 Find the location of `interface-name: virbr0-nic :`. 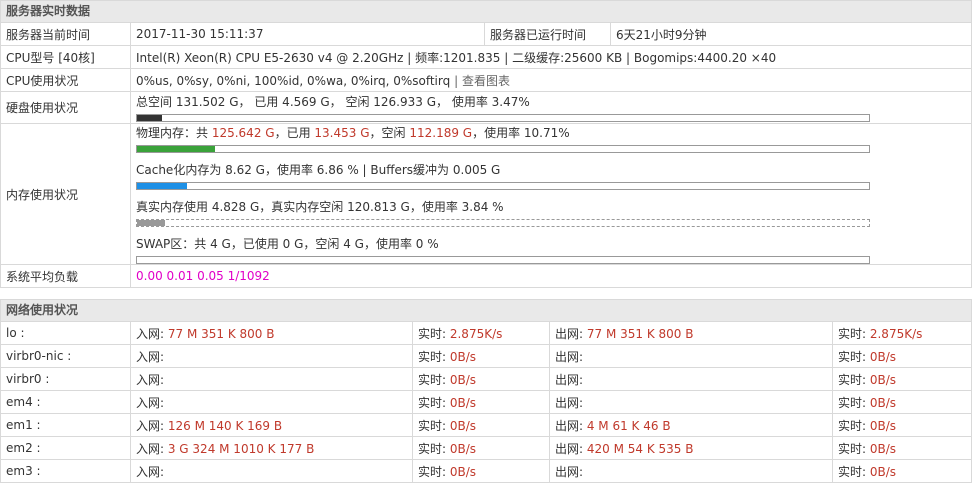

interface-name: virbr0-nic : is located at coordinates (65, 356).